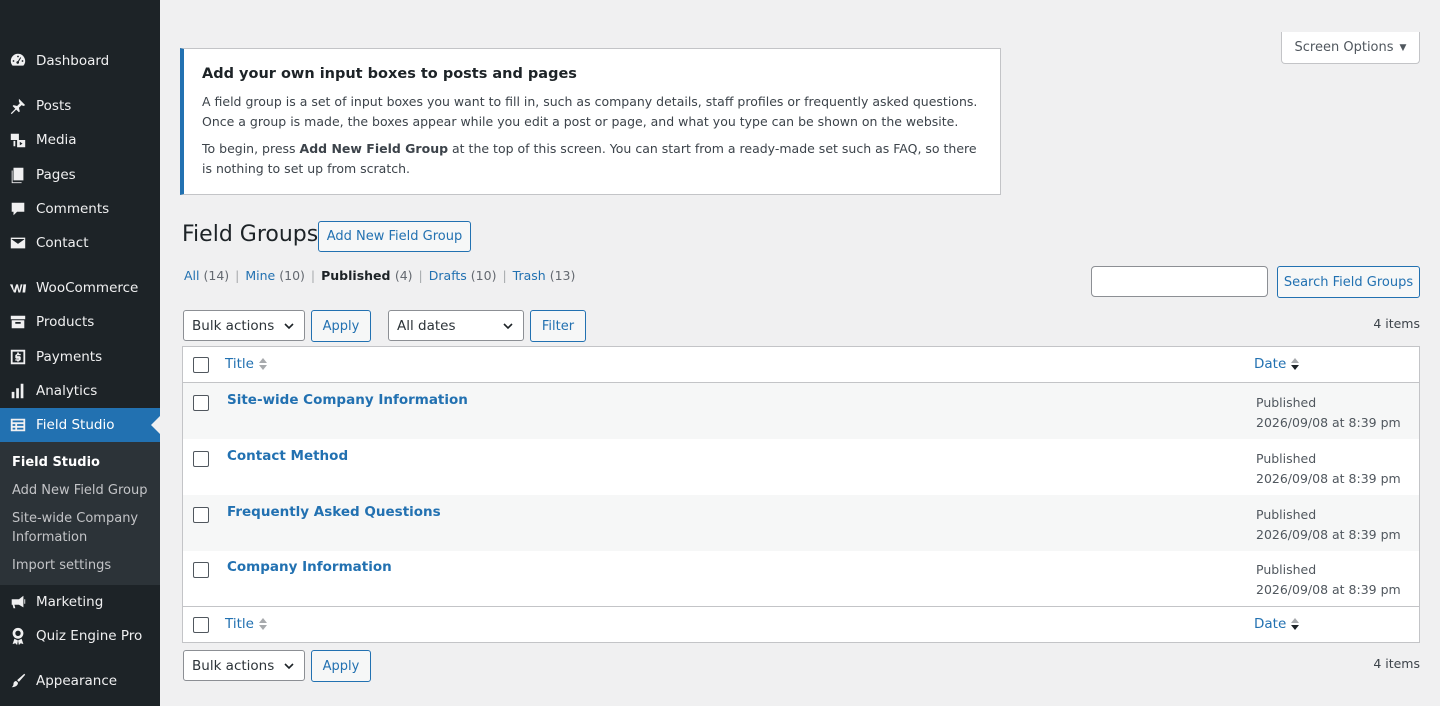 The height and width of the screenshot is (706, 1440). Describe the element at coordinates (447, 275) in the screenshot. I see `view-label: Drafts` at that location.